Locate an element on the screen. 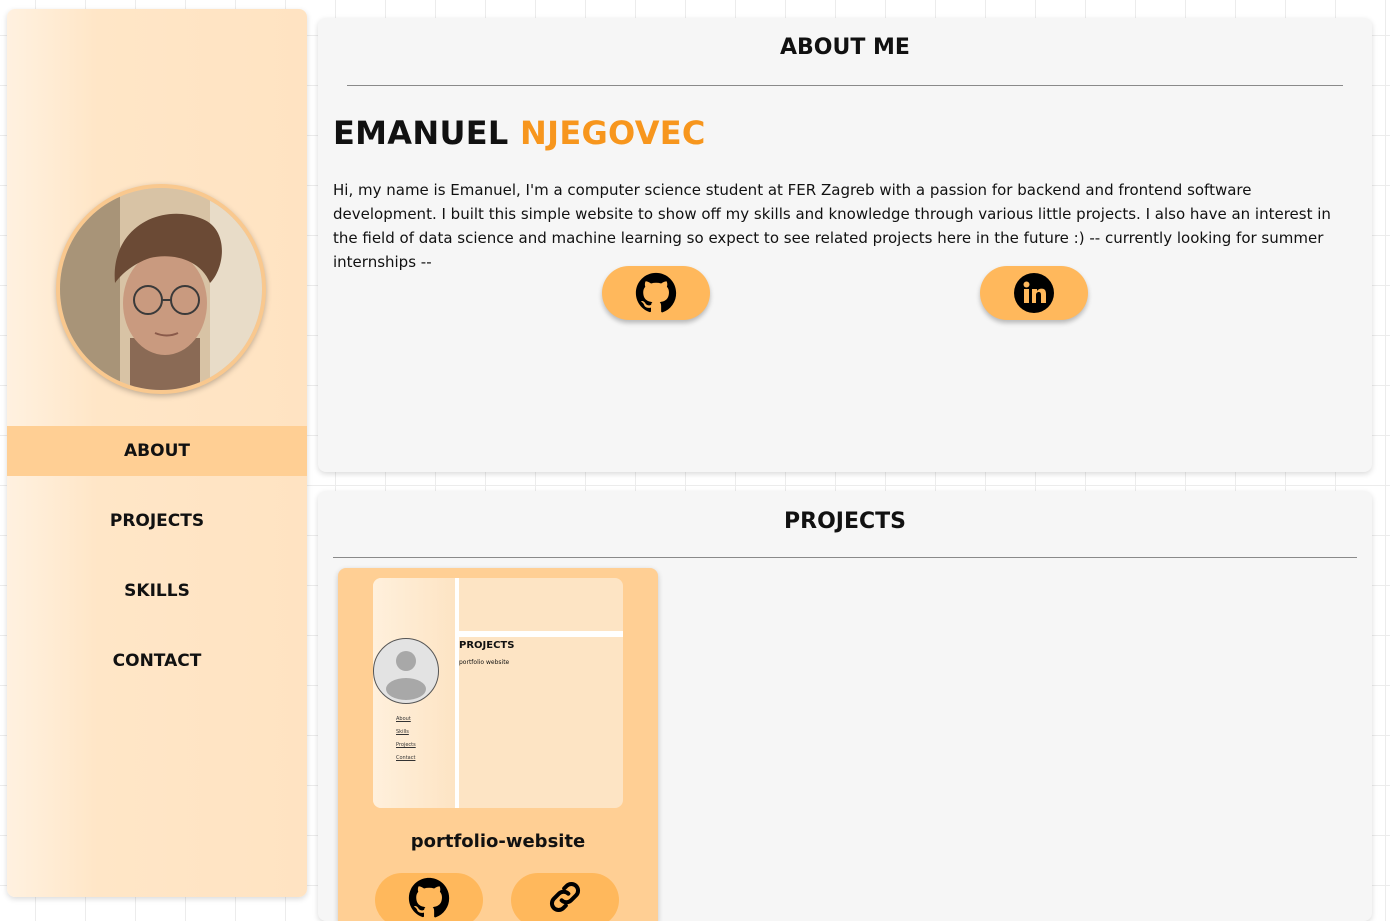 The height and width of the screenshot is (921, 1390). linkedin-icon is located at coordinates (1034, 293).